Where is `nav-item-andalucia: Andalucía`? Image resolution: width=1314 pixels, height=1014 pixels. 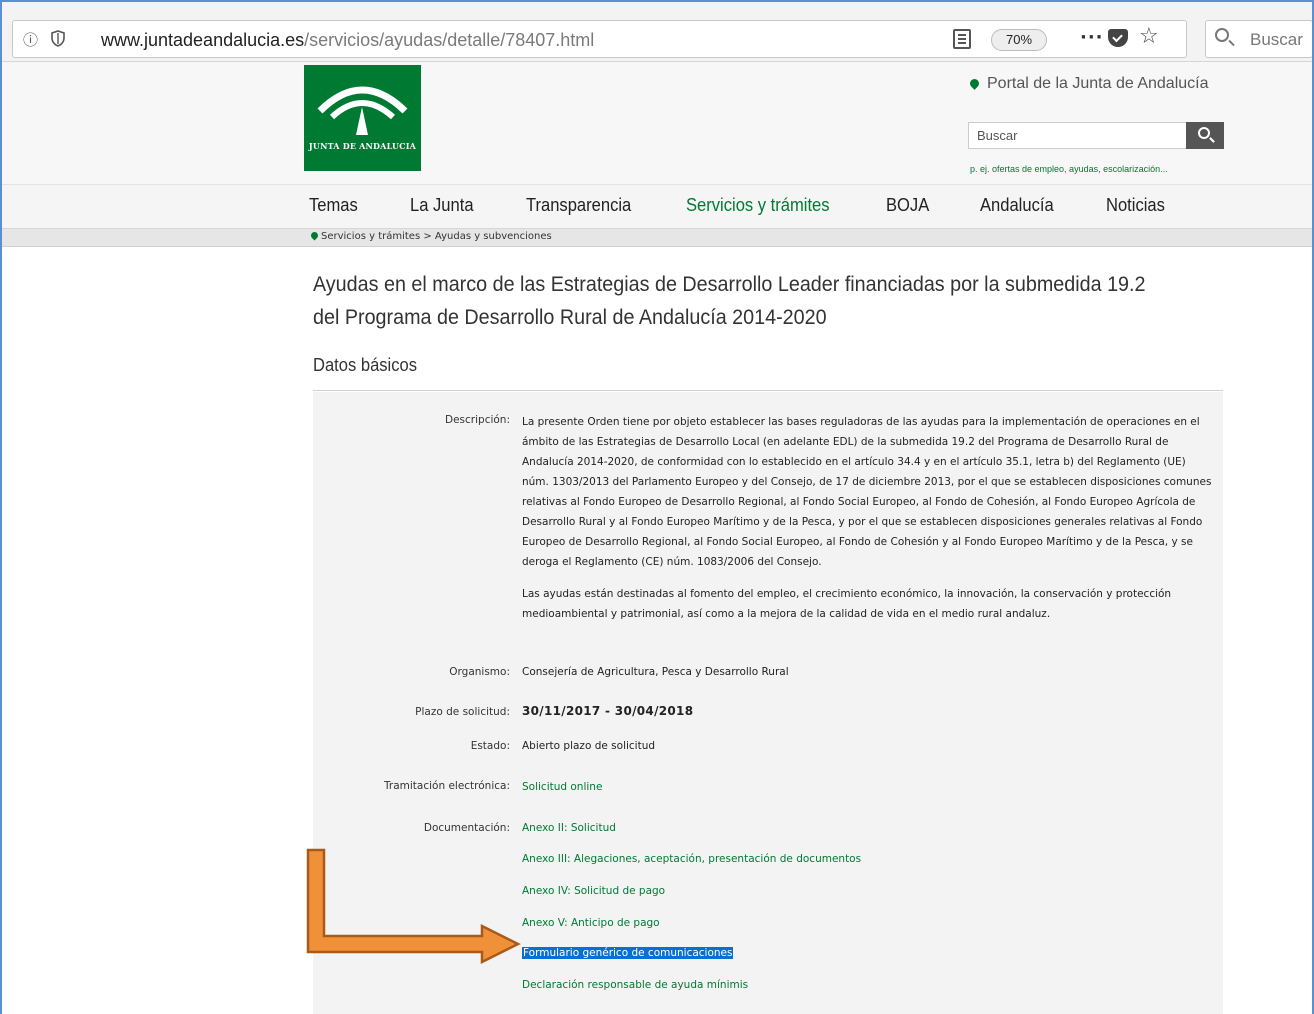 nav-item-andalucia: Andalucía is located at coordinates (1017, 205).